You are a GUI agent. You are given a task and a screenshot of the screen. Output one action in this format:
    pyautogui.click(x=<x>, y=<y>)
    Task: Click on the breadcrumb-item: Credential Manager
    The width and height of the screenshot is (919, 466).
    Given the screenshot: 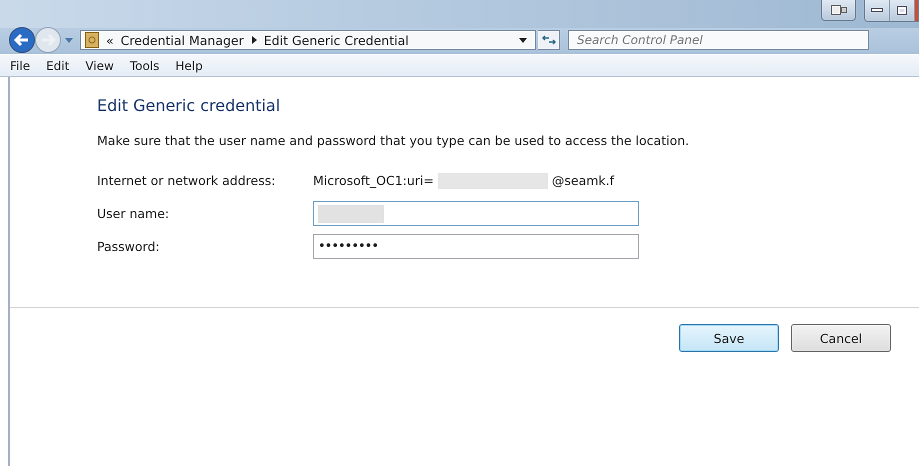 What is the action you would take?
    pyautogui.click(x=182, y=40)
    